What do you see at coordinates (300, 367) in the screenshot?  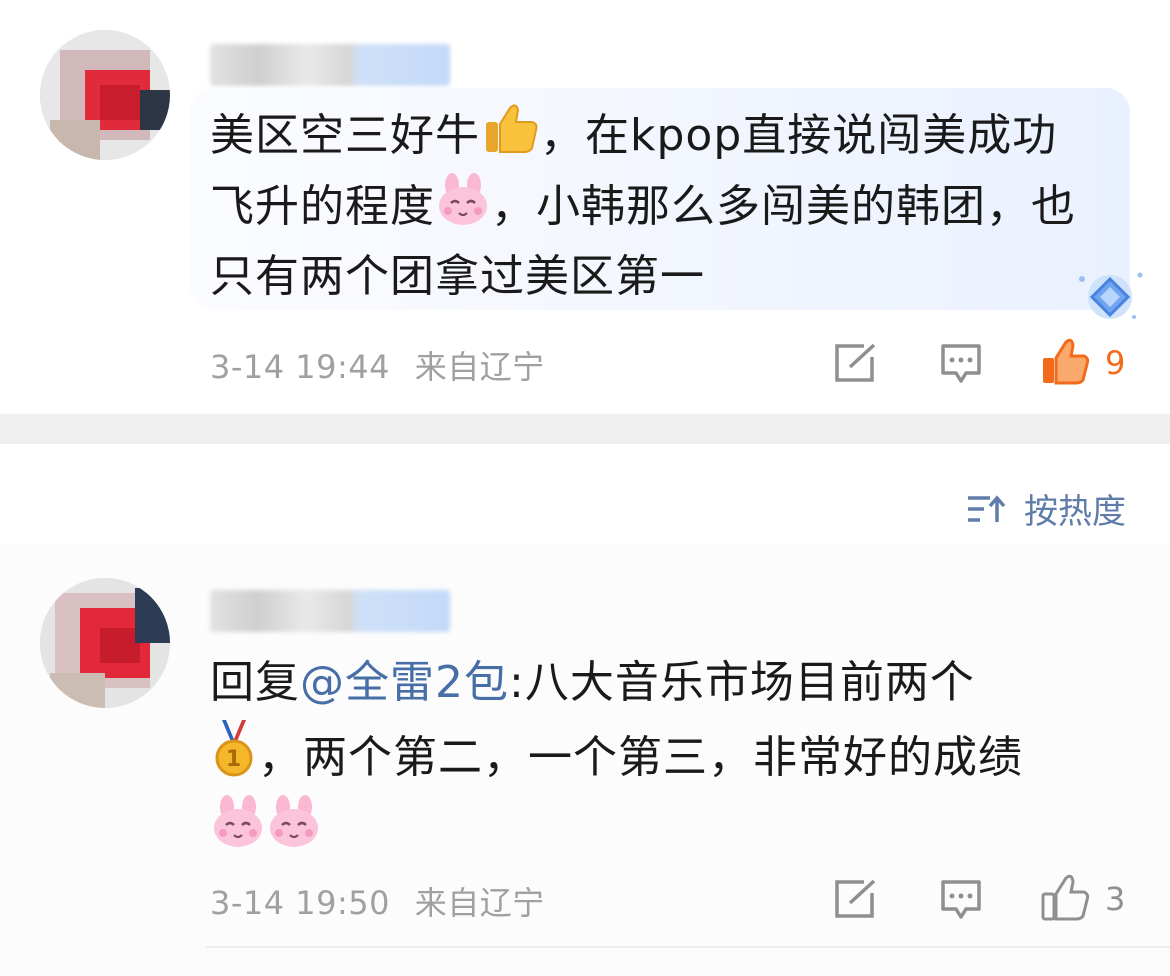 I see `comment-time: 3-14 19:44` at bounding box center [300, 367].